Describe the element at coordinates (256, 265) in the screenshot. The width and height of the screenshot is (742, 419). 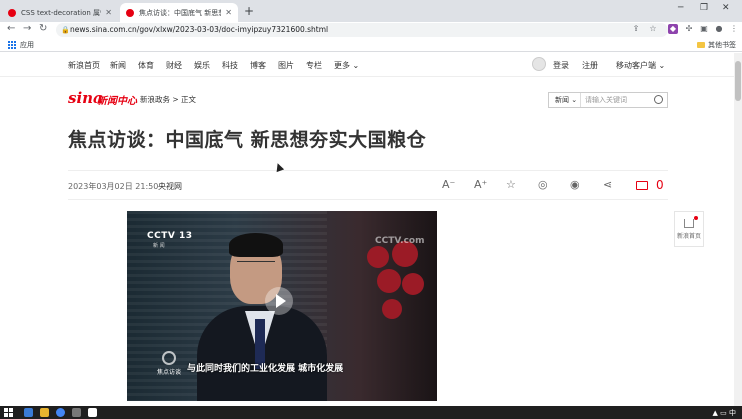
I see `glasses` at that location.